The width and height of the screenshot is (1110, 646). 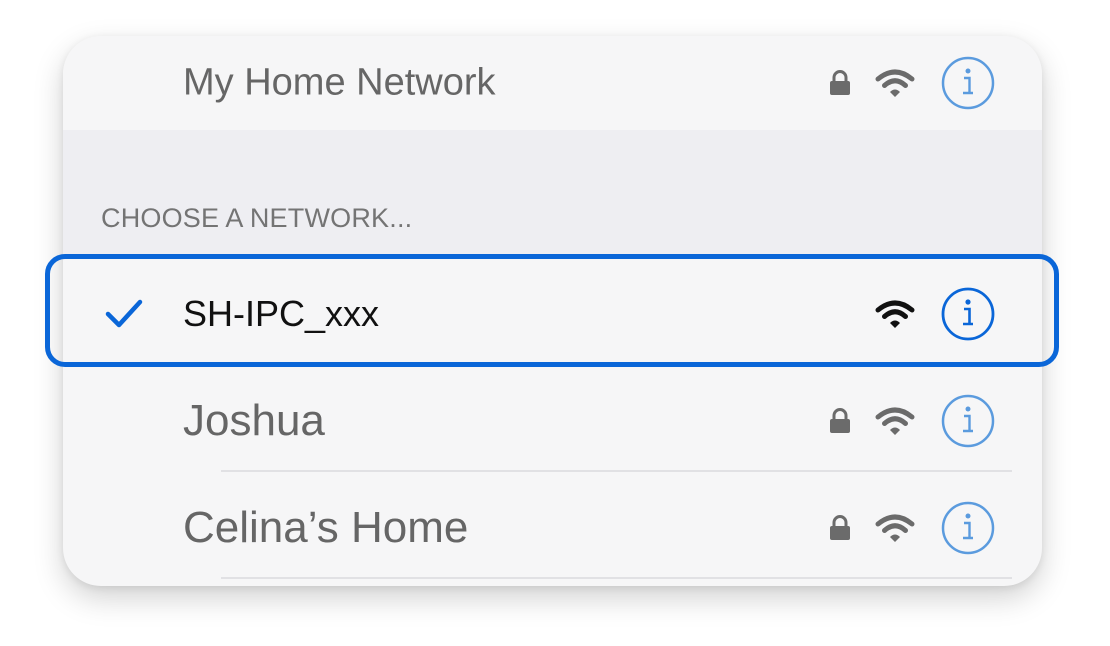 I want to click on network-name: SH-IPC_xxx, so click(x=281, y=313).